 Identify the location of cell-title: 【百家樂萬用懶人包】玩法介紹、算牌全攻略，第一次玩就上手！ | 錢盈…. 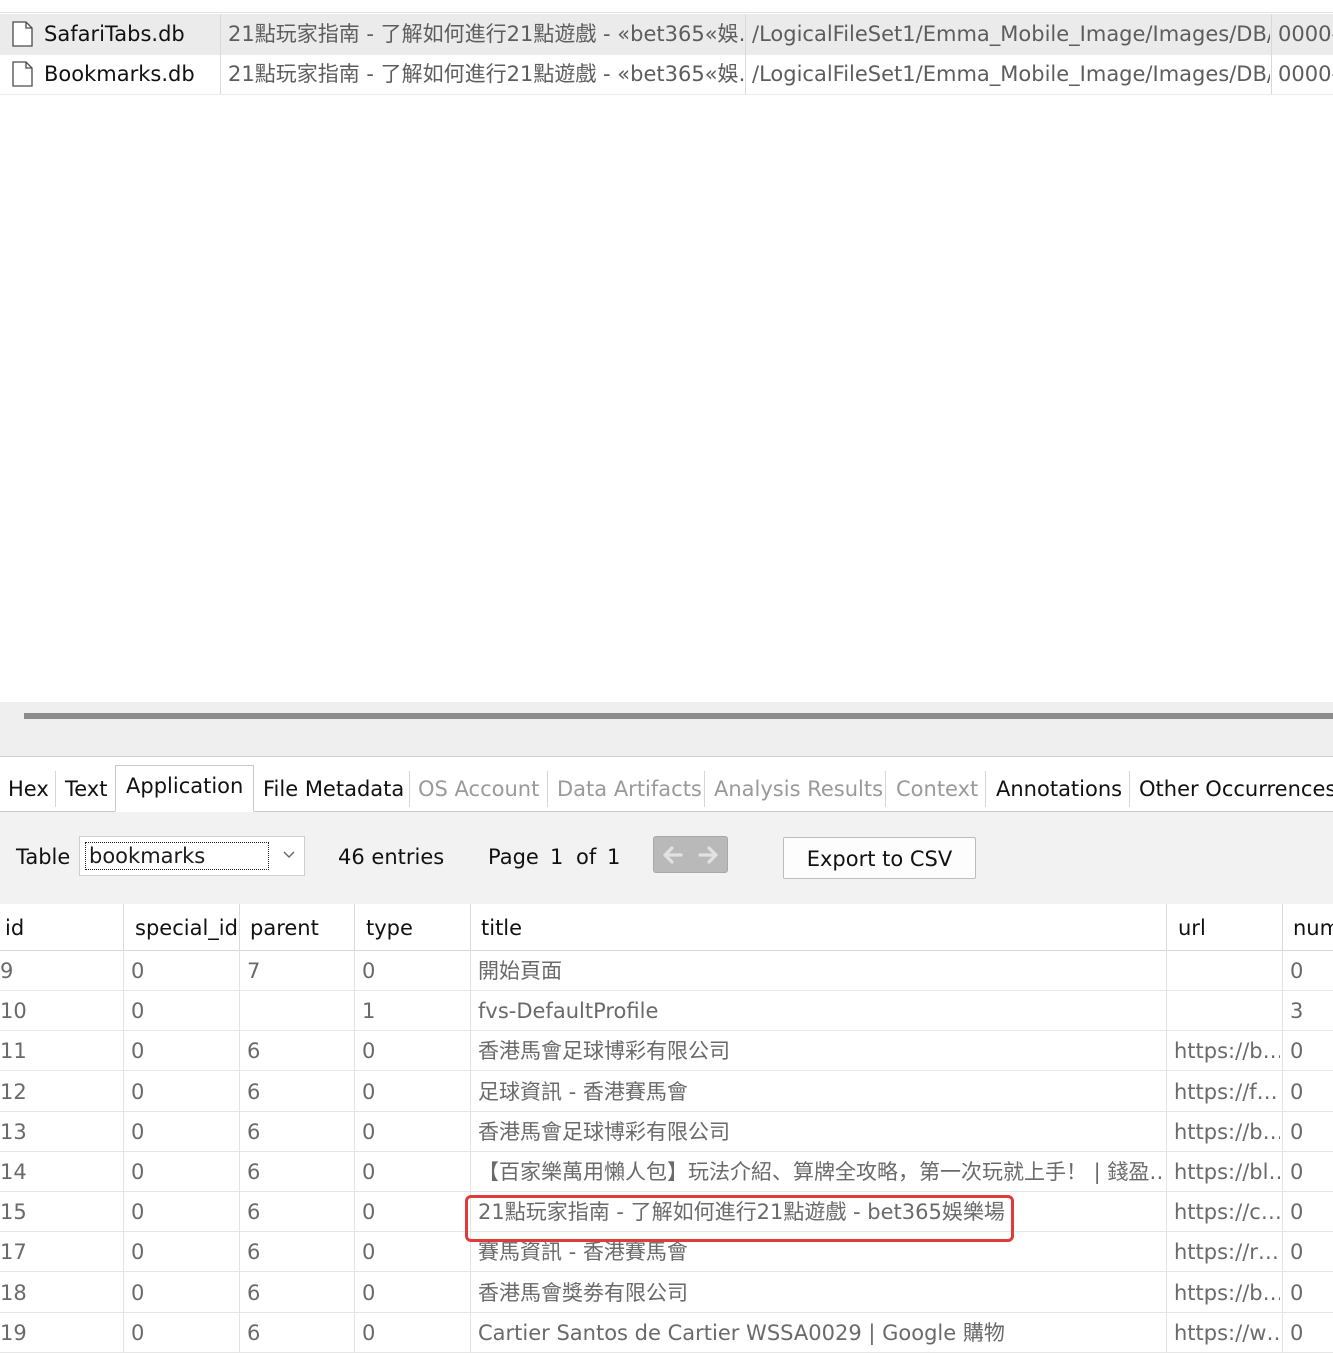
(820, 1172).